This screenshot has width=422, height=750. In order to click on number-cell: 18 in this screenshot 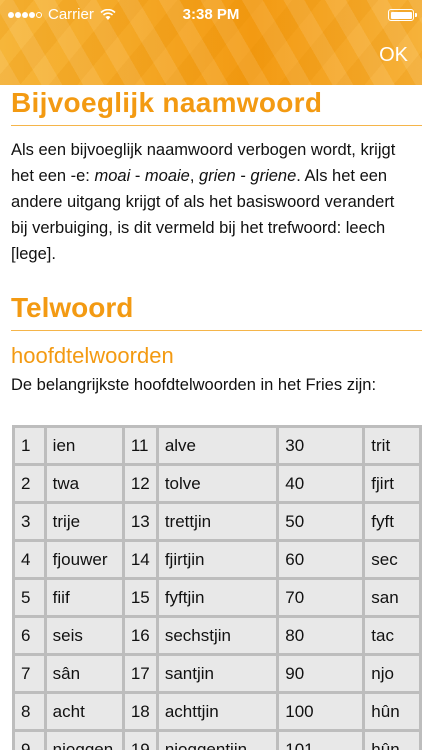, I will do `click(140, 711)`.